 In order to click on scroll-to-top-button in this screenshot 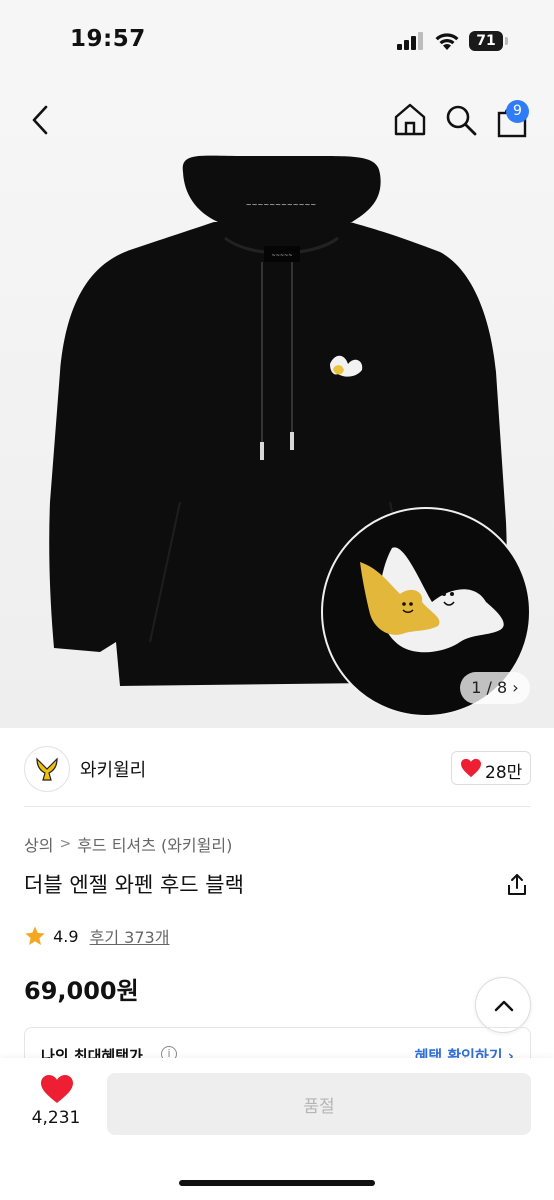, I will do `click(503, 1005)`.